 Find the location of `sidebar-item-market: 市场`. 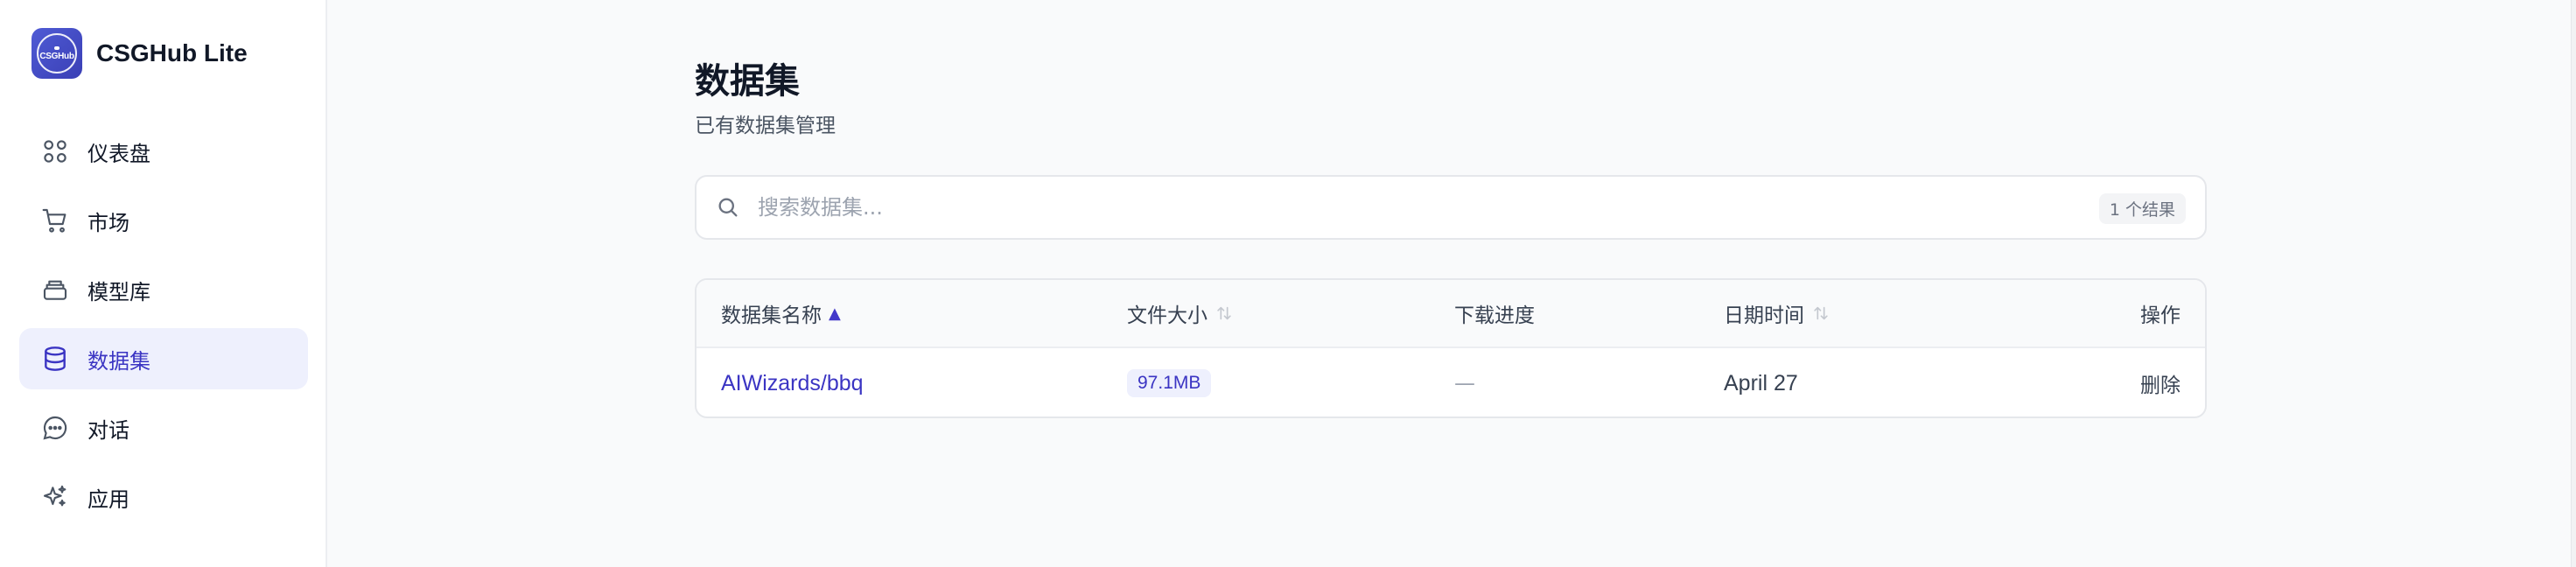

sidebar-item-market: 市场 is located at coordinates (163, 220).